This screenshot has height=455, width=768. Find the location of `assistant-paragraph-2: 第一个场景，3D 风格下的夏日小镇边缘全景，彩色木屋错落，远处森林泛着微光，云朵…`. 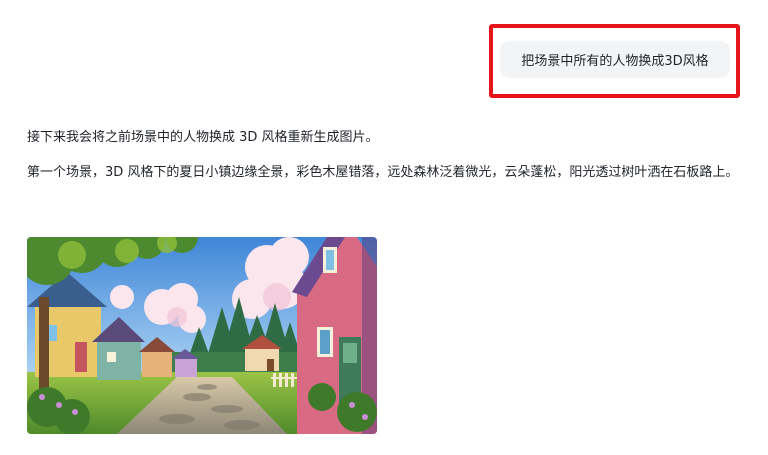

assistant-paragraph-2: 第一个场景，3D 风格下的夏日小镇边缘全景，彩色木屋错落，远处森林泛着微光，云朵… is located at coordinates (383, 172).